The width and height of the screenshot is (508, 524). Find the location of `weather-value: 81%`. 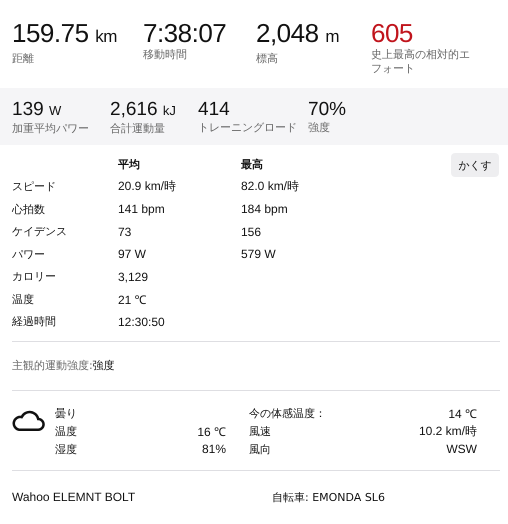

weather-value: 81% is located at coordinates (214, 449).